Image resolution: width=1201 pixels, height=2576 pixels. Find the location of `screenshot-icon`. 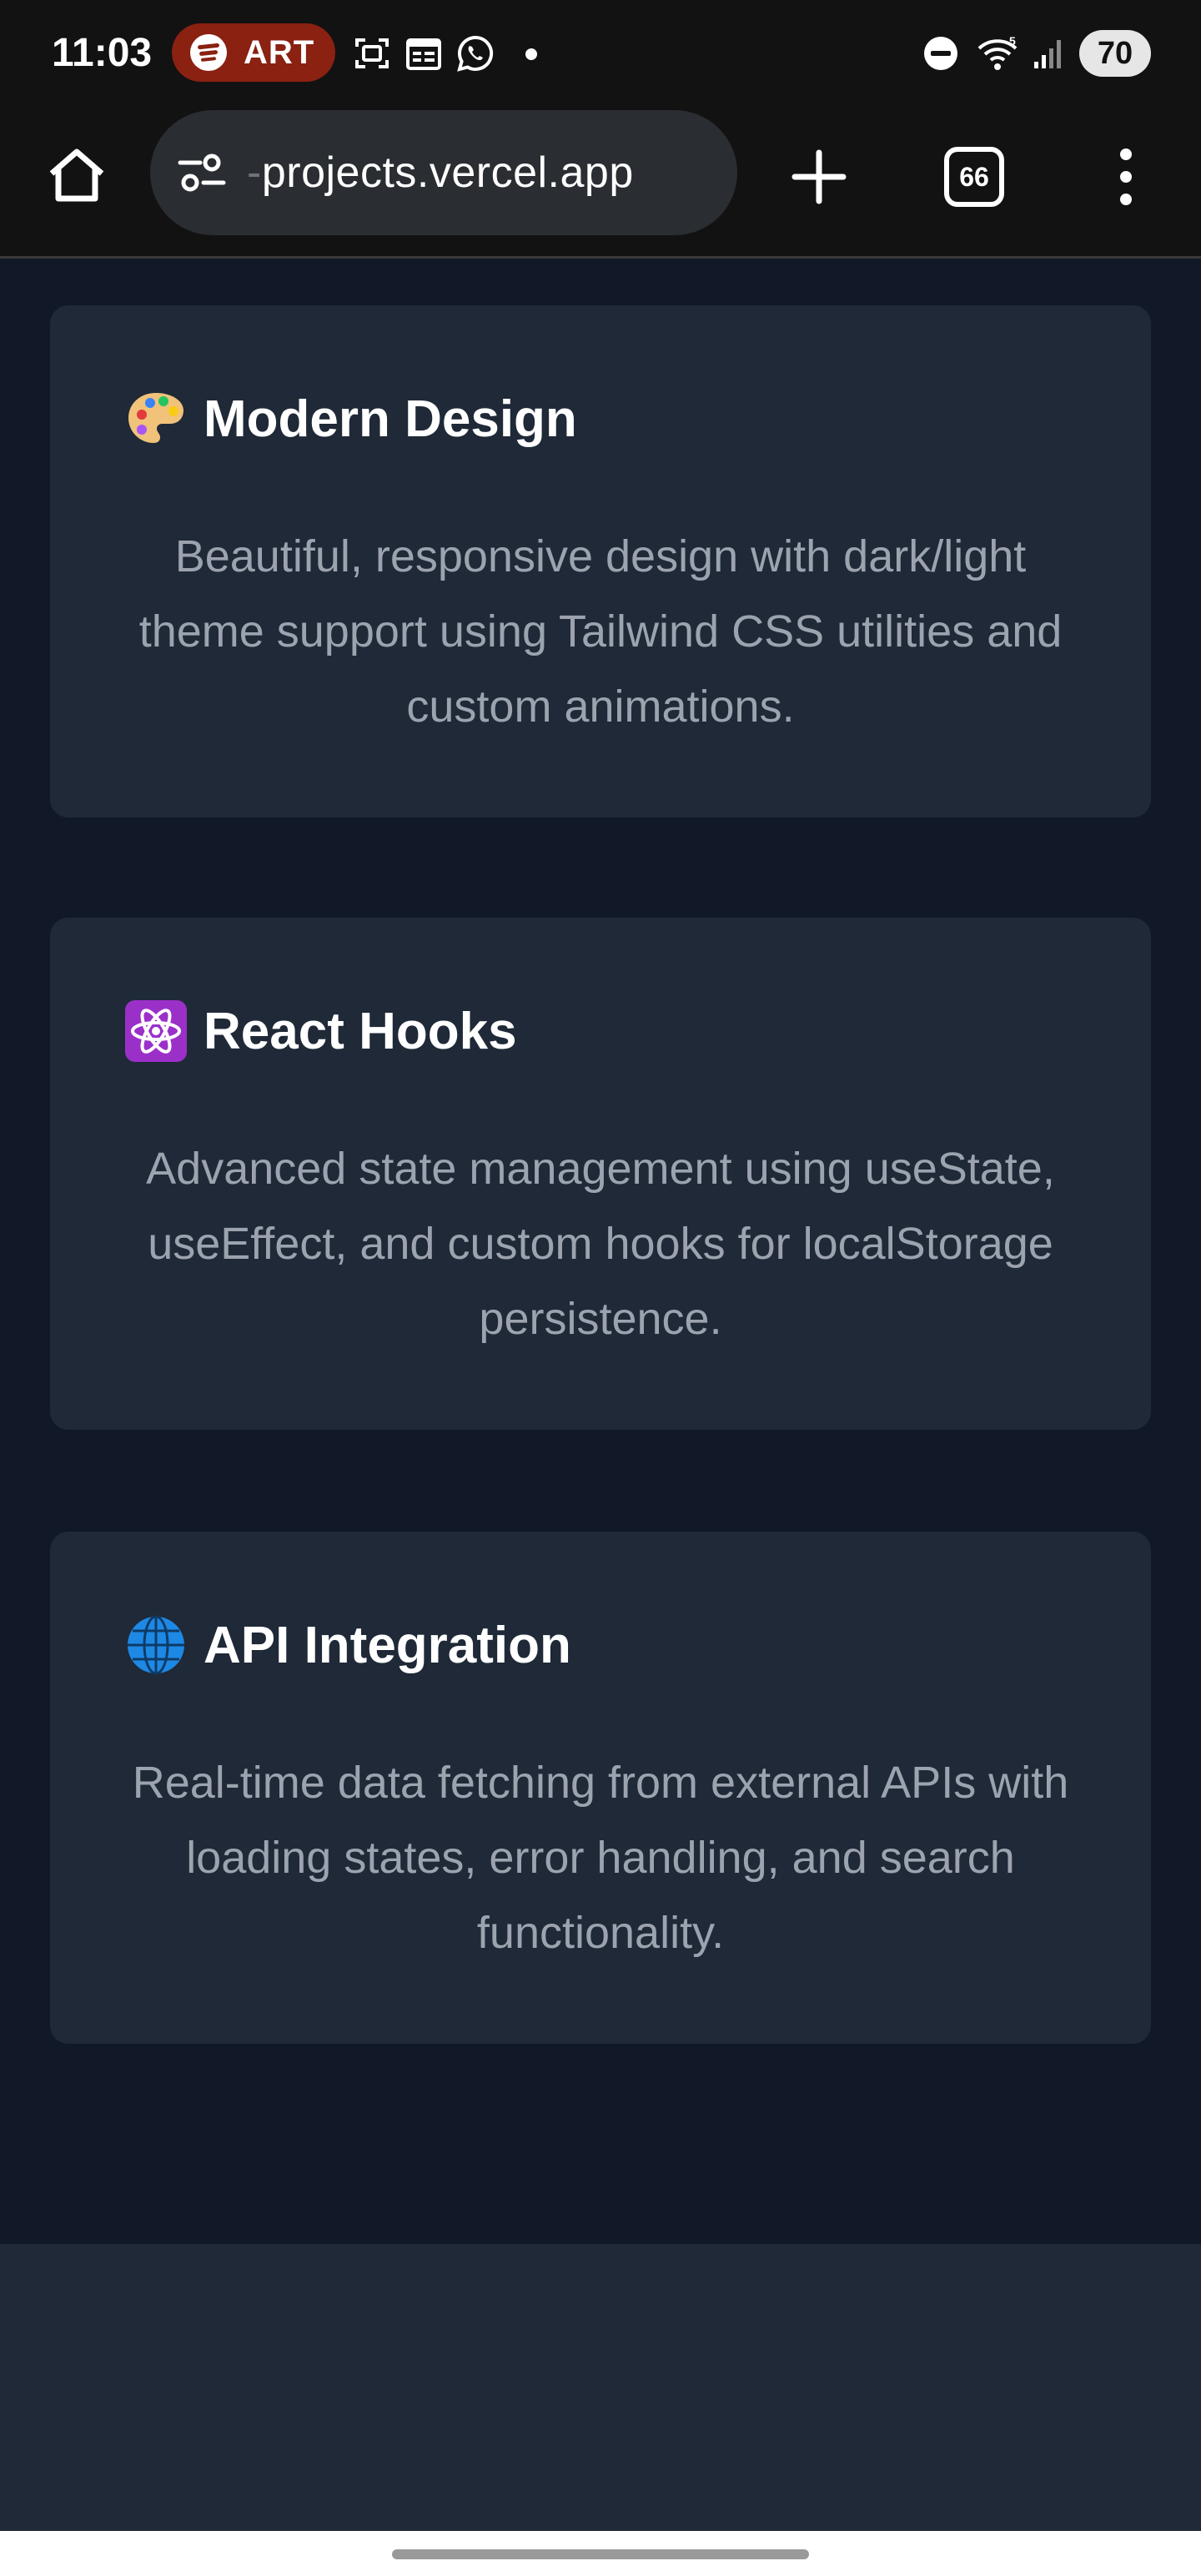

screenshot-icon is located at coordinates (372, 53).